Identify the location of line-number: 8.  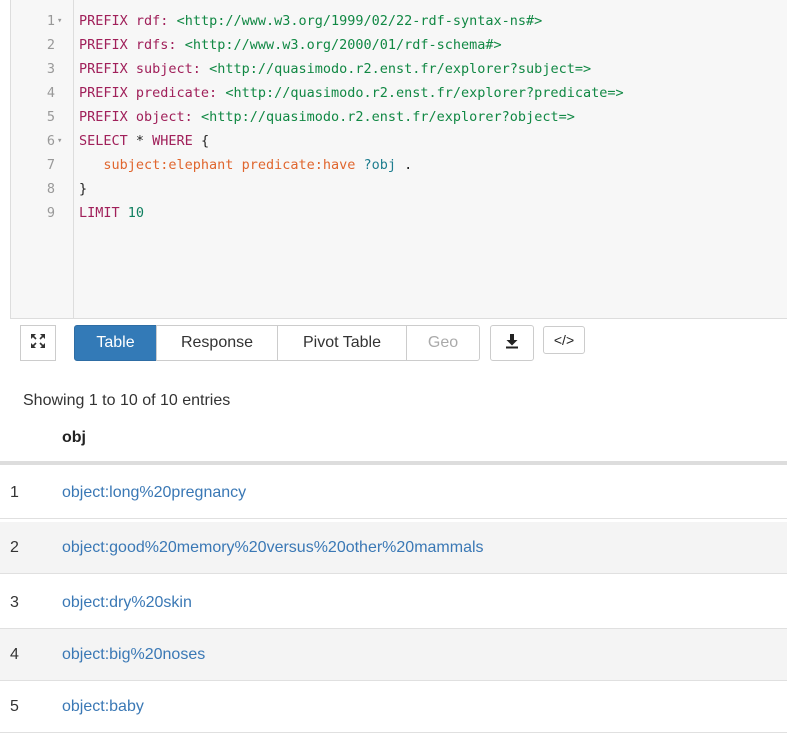
(50, 189).